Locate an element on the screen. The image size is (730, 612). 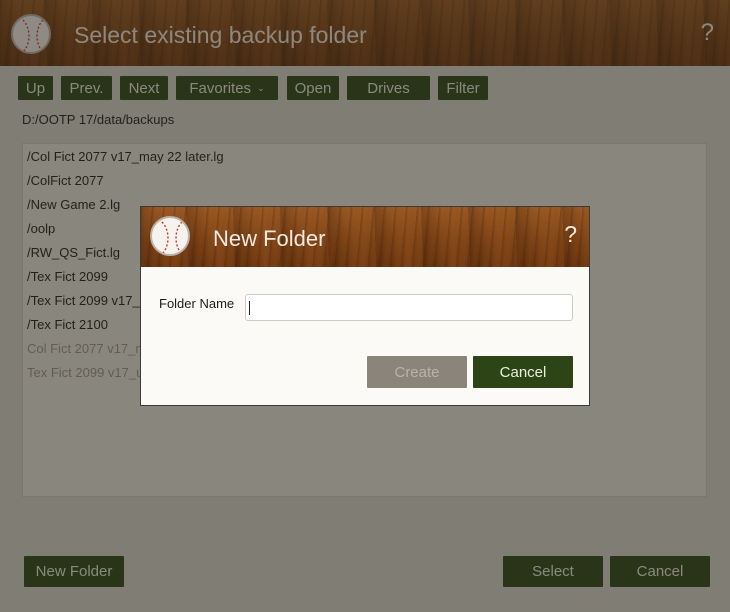
dialog-title: New Folder is located at coordinates (269, 238).